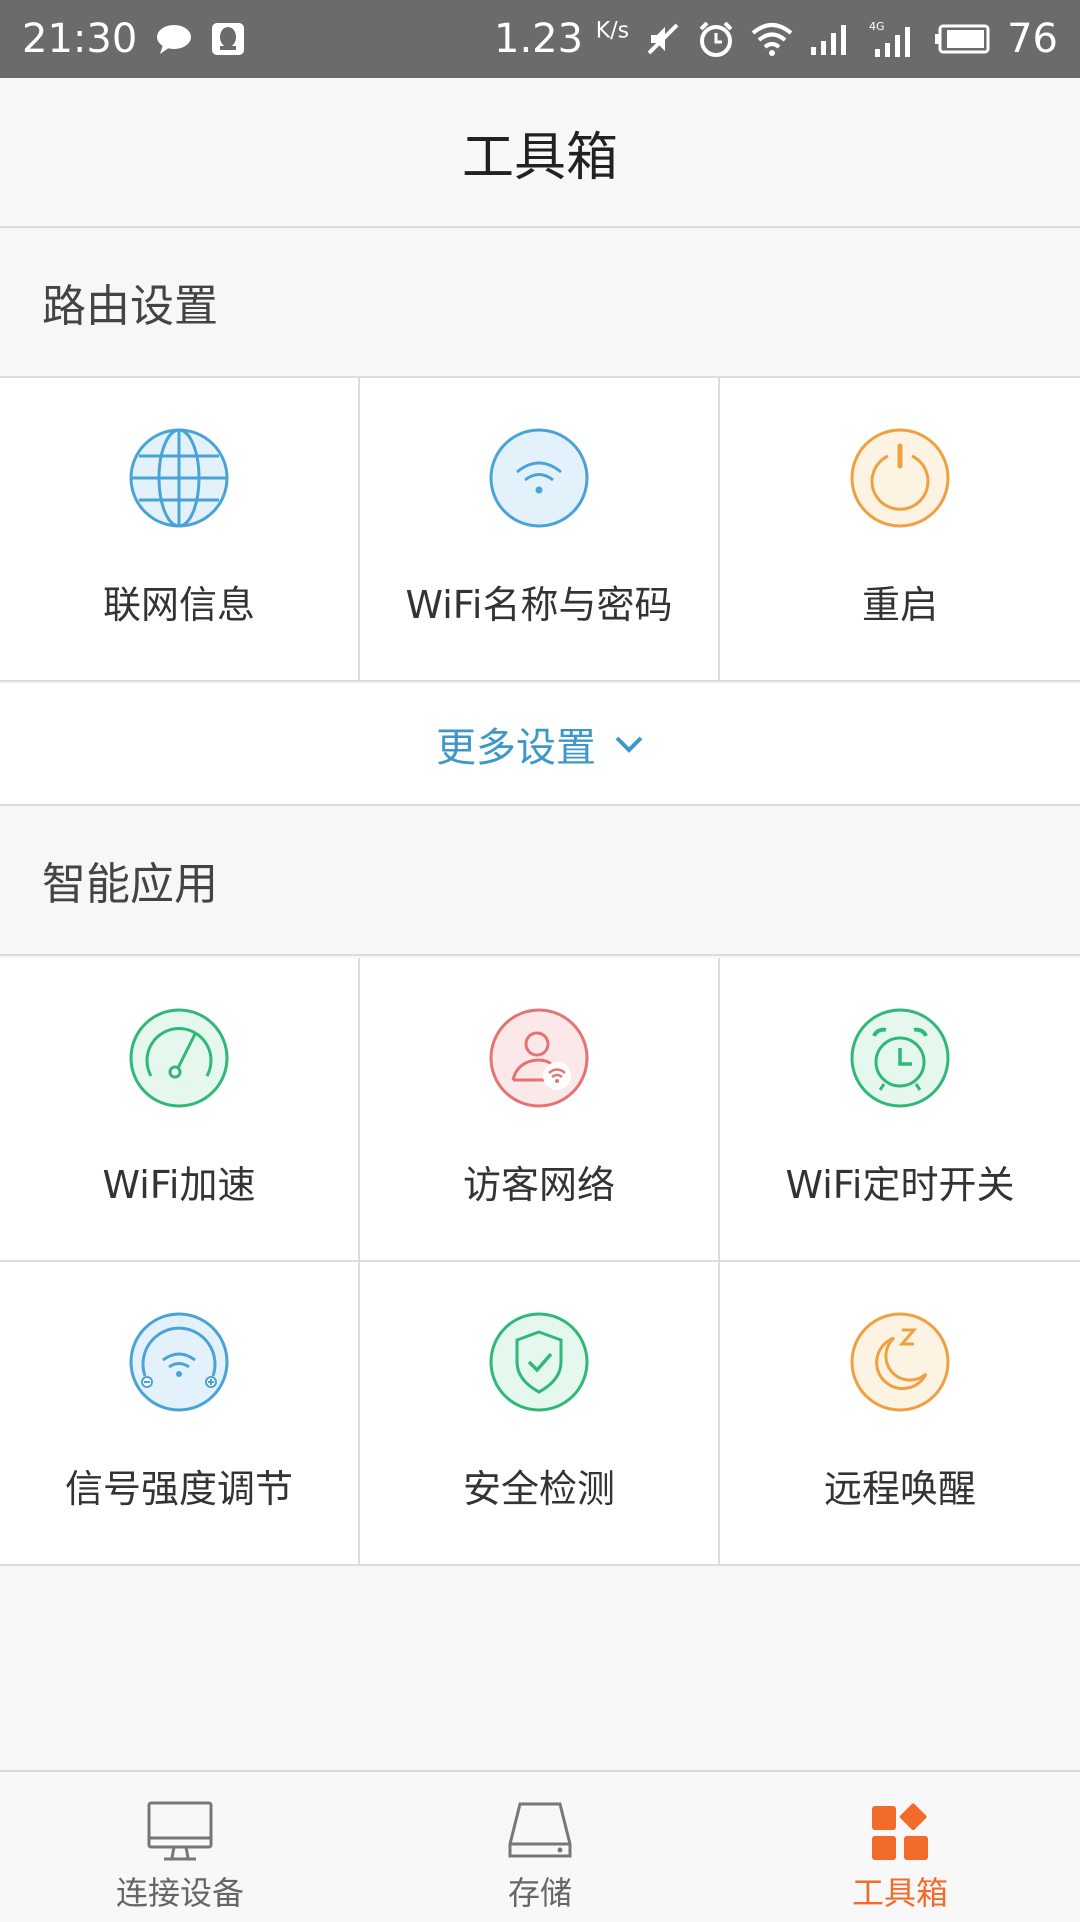 This screenshot has height=1922, width=1080. Describe the element at coordinates (180, 530) in the screenshot. I see `tool-network-info: 联网信息` at that location.